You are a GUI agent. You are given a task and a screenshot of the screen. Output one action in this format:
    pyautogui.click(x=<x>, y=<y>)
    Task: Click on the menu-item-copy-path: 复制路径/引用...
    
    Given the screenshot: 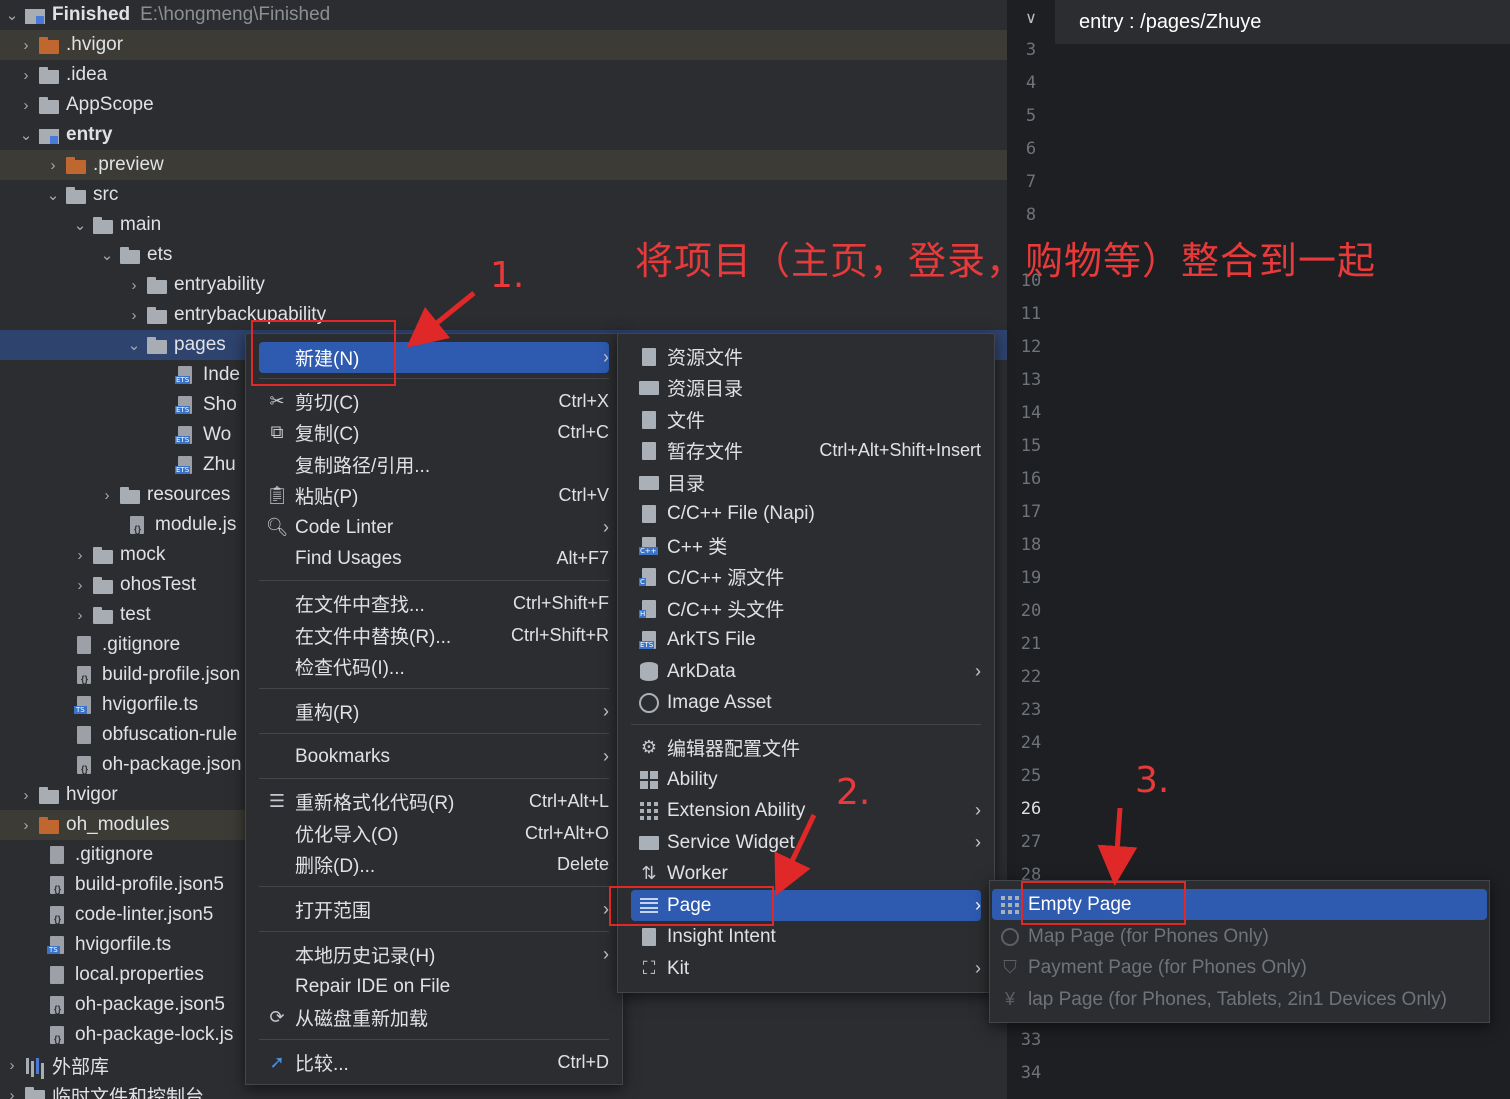 What is the action you would take?
    pyautogui.click(x=434, y=464)
    